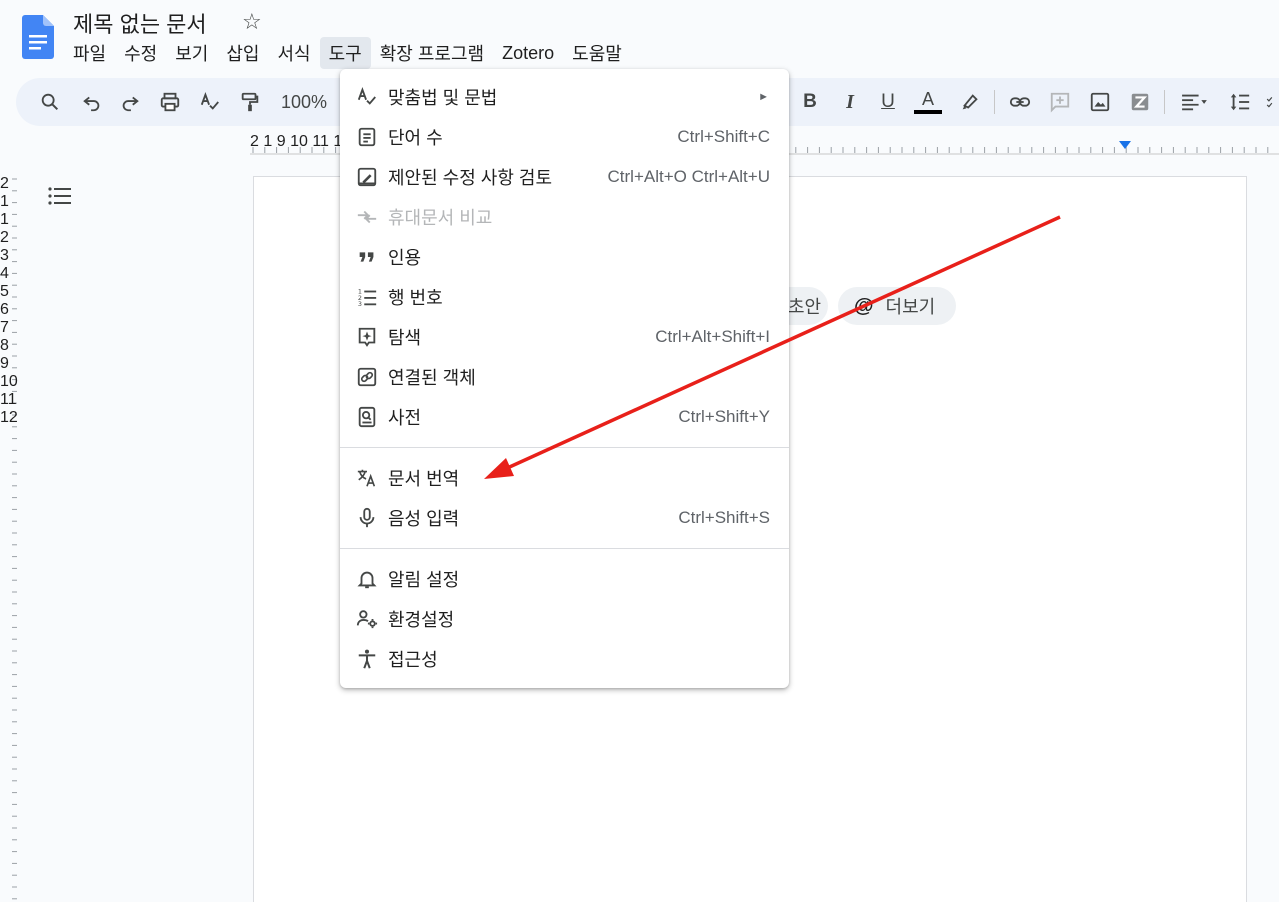 Image resolution: width=1279 pixels, height=902 pixels. Describe the element at coordinates (320, 141) in the screenshot. I see `ruler-number: 11` at that location.